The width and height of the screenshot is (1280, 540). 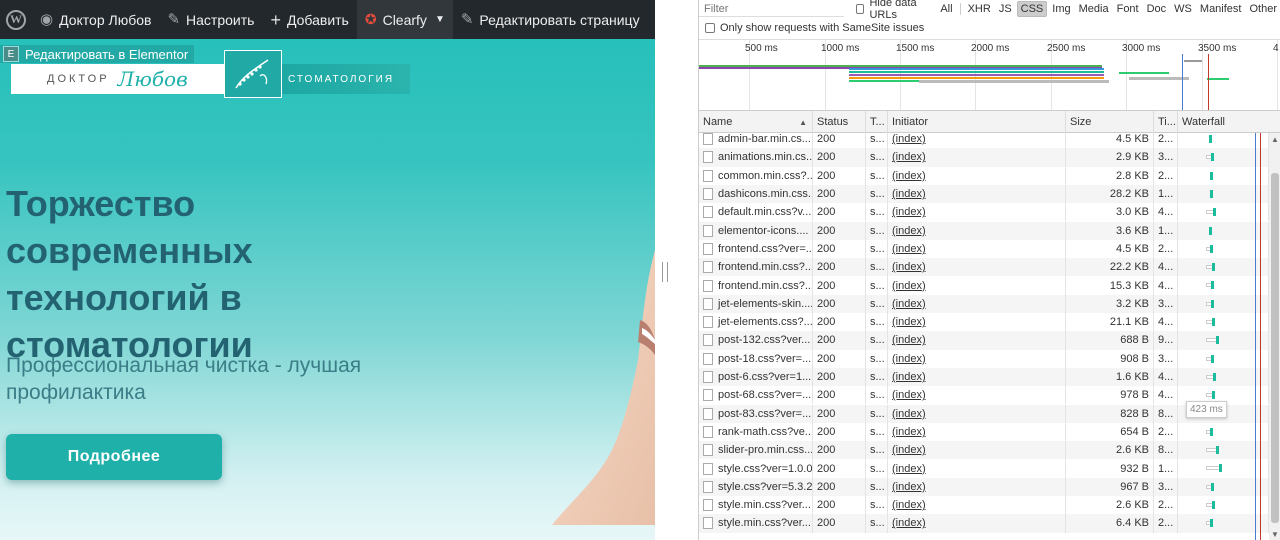 I want to click on filter-type-ws: WS, so click(x=1183, y=9).